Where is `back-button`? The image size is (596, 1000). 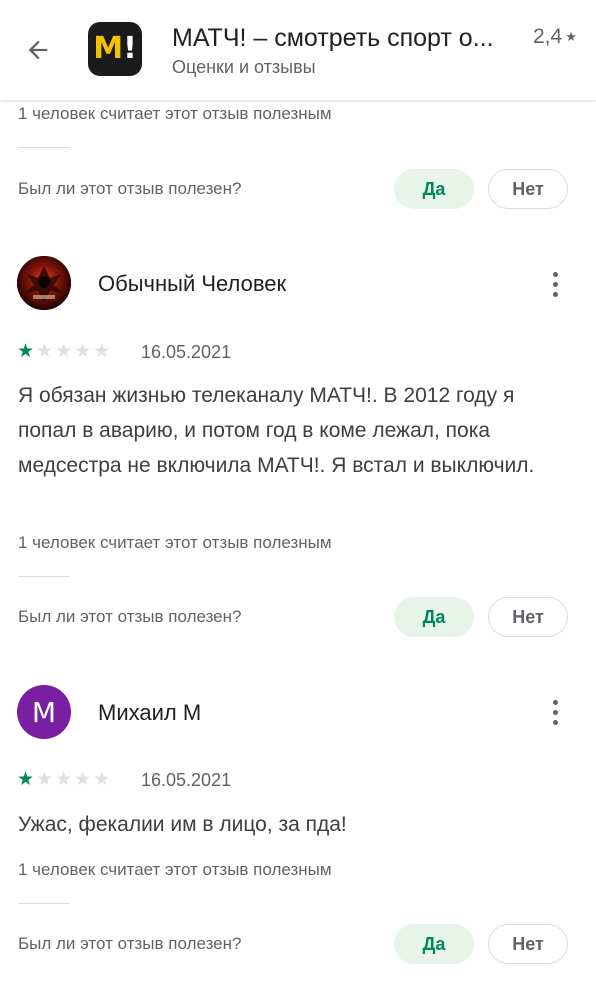 back-button is located at coordinates (38, 50).